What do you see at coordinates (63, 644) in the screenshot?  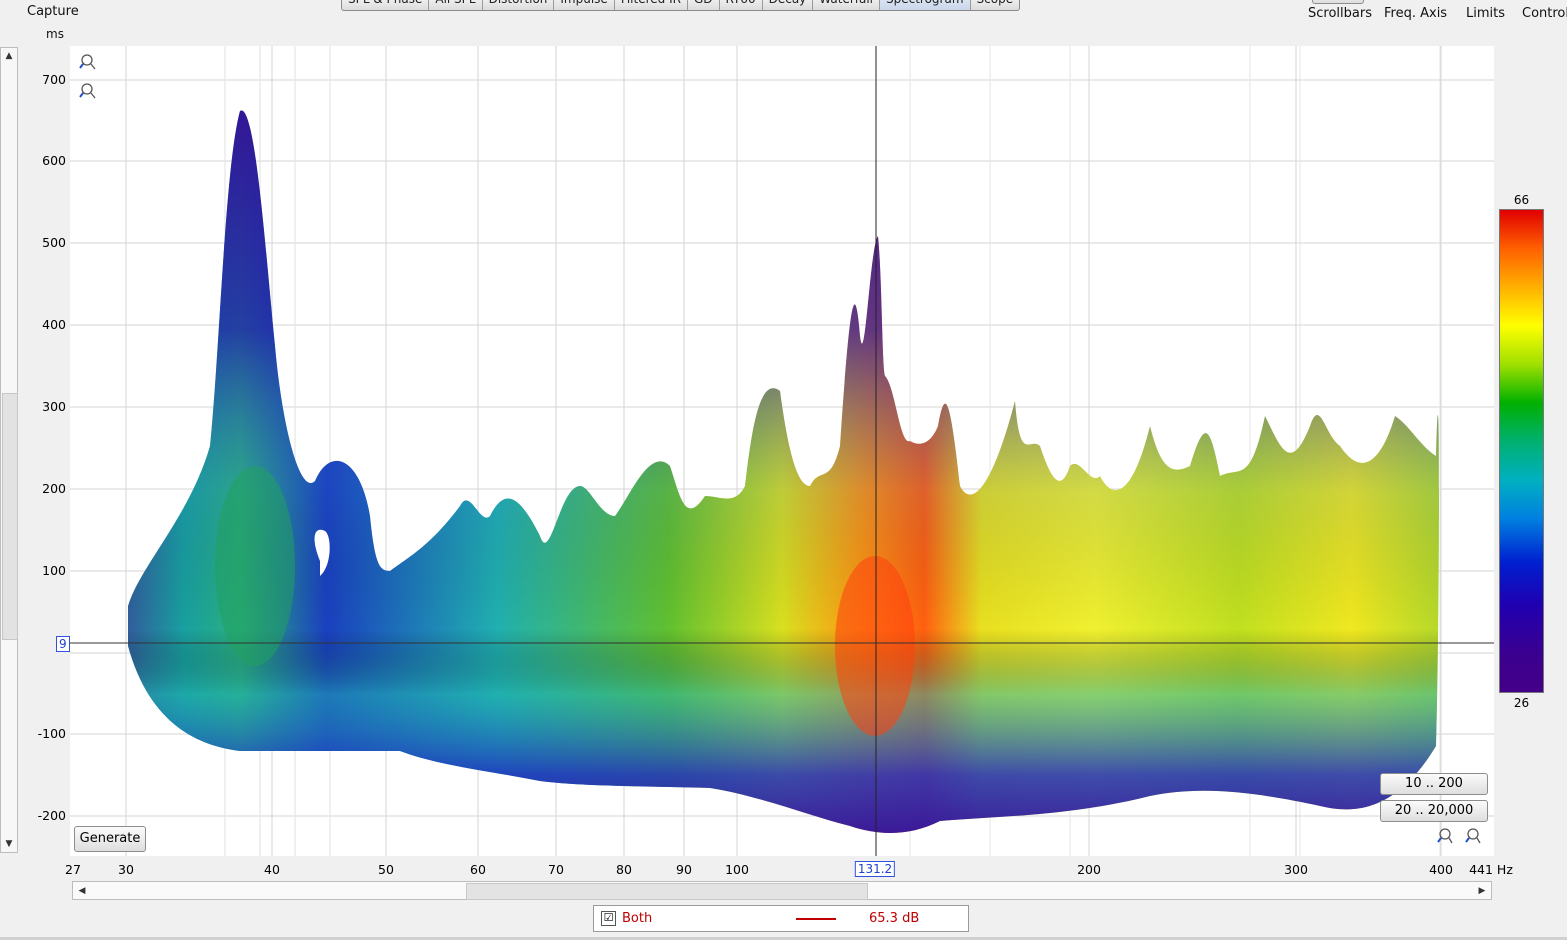 I see `cursor-time-label: 9` at bounding box center [63, 644].